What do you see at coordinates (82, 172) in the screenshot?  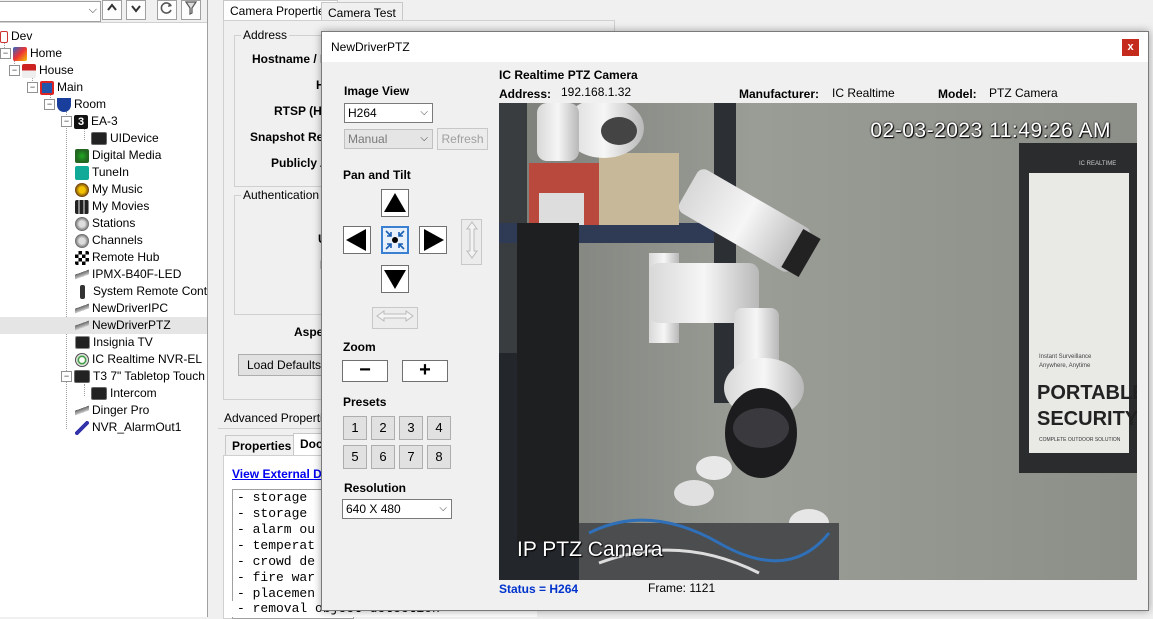 I see `tunein-icon` at bounding box center [82, 172].